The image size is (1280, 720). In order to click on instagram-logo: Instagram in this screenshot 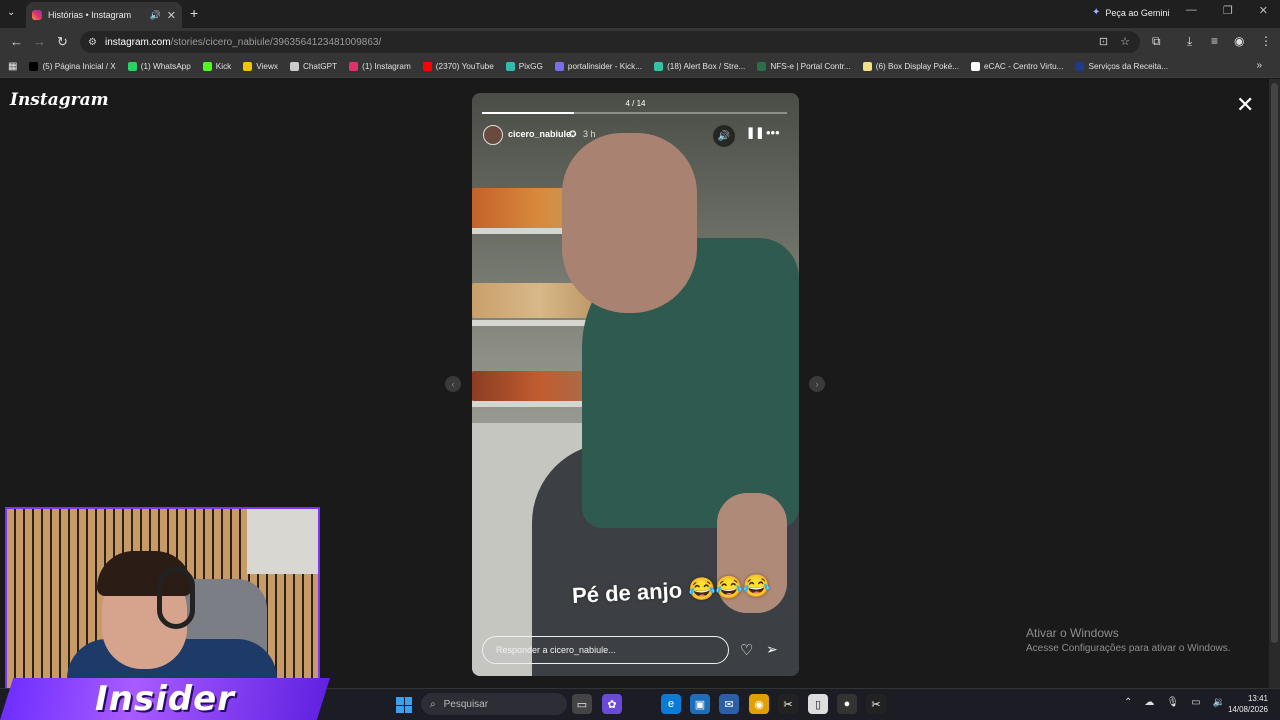, I will do `click(59, 100)`.